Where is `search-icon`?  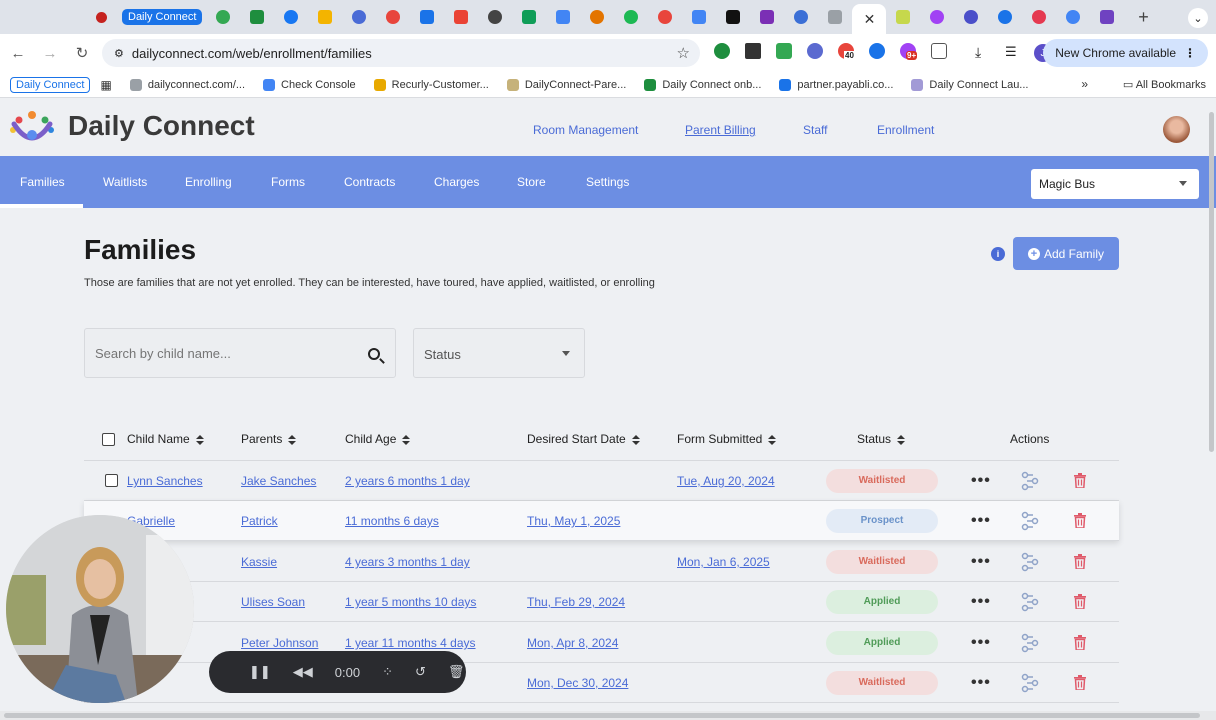
search-icon is located at coordinates (374, 354).